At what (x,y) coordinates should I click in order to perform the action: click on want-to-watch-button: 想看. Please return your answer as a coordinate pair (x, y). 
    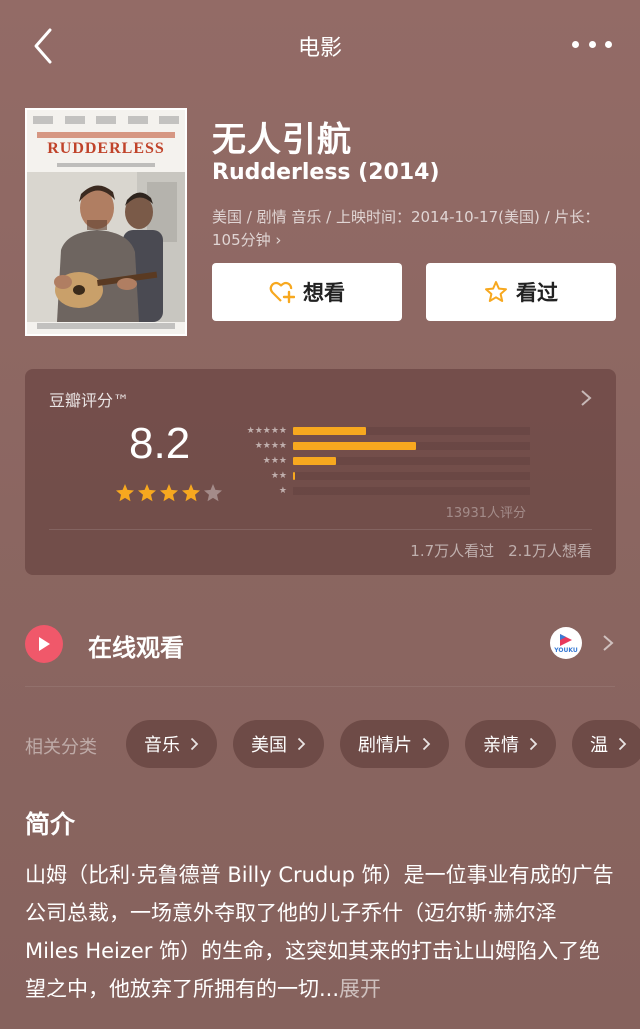
    Looking at the image, I should click on (307, 292).